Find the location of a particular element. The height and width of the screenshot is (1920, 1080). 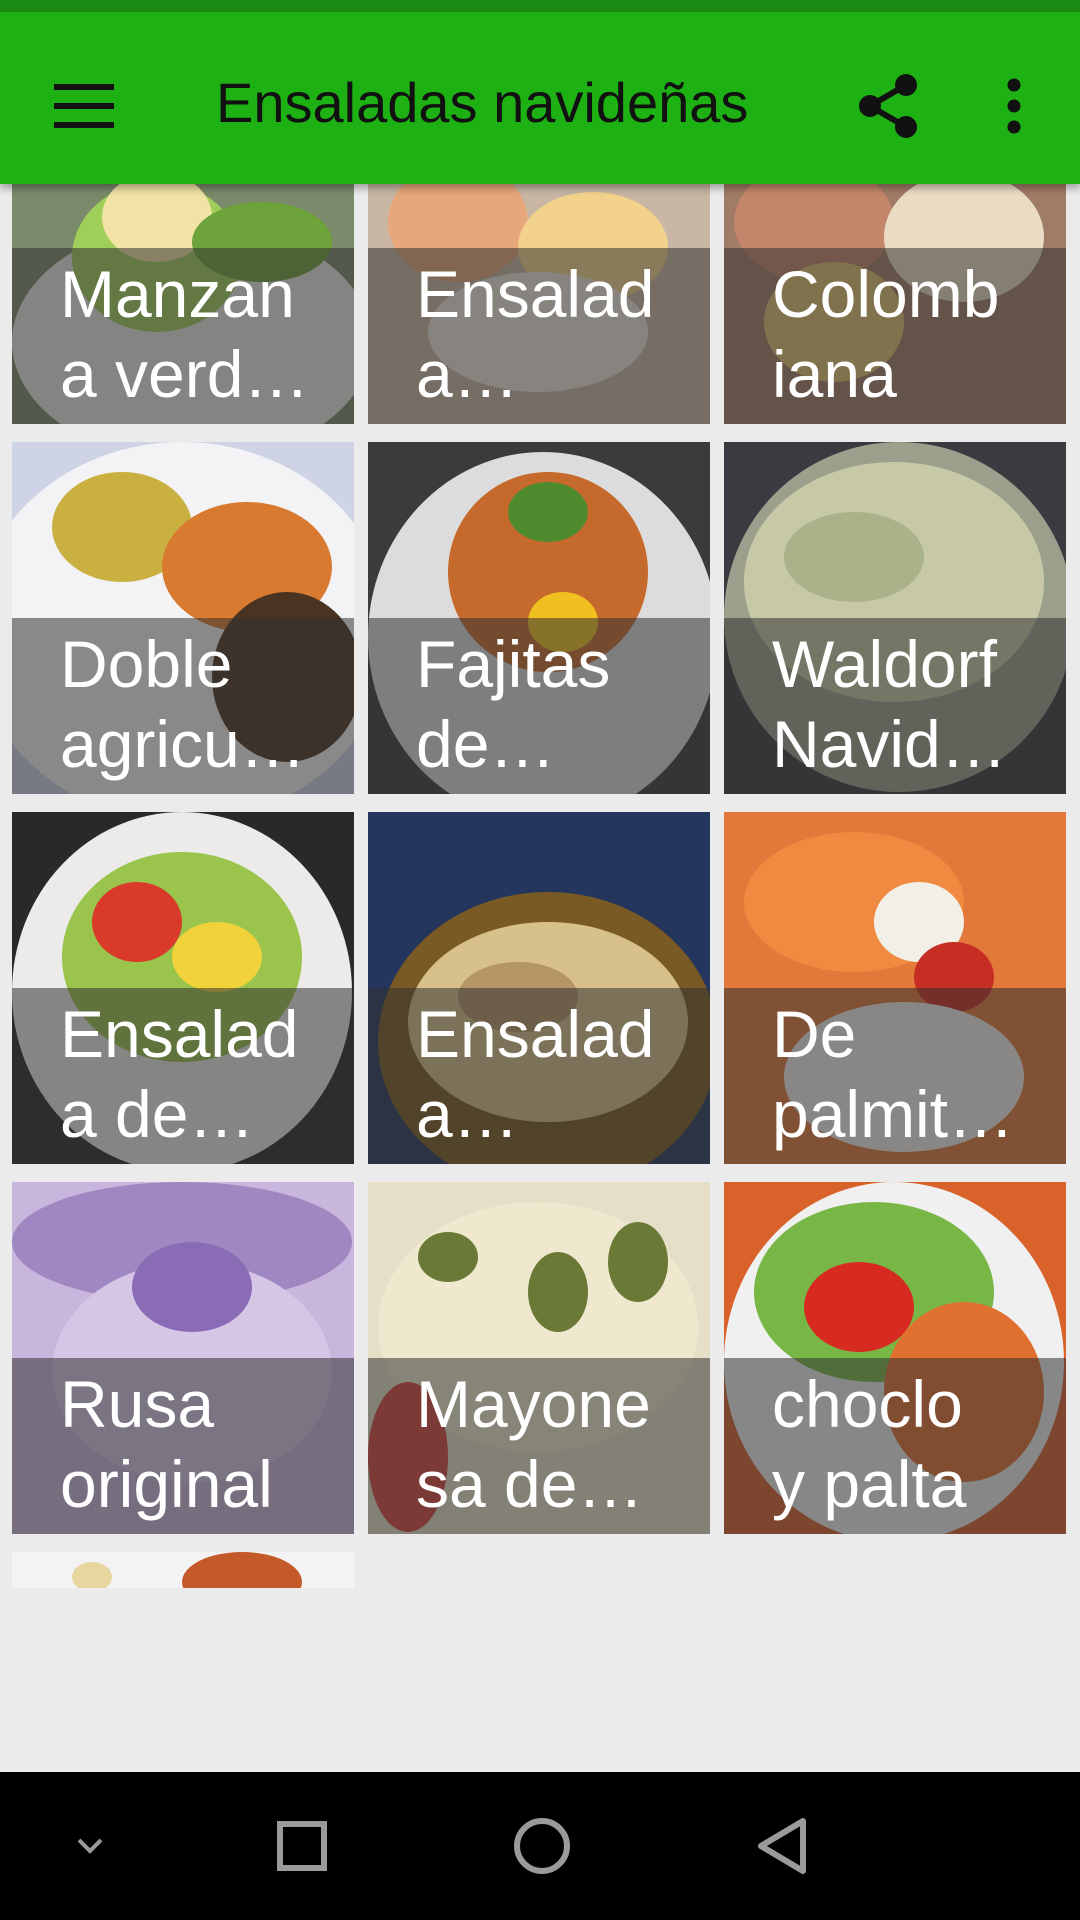

triangle-back-icon is located at coordinates (782, 1846).